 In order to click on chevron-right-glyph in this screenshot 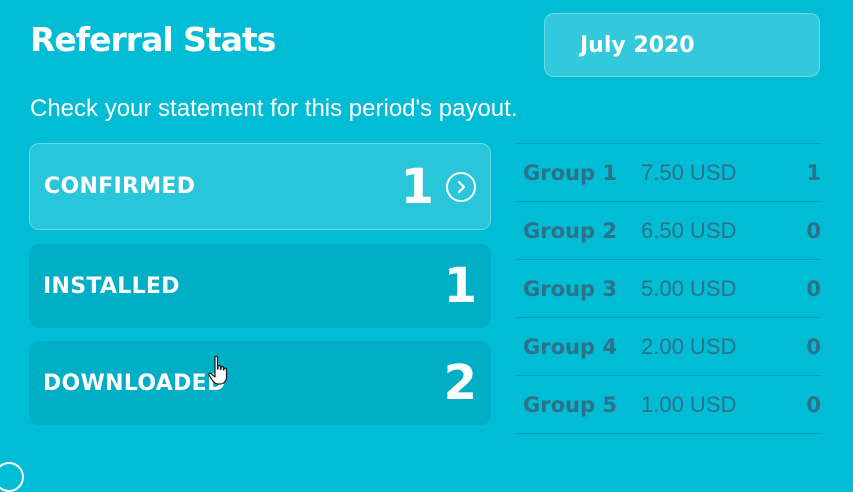, I will do `click(461, 186)`.